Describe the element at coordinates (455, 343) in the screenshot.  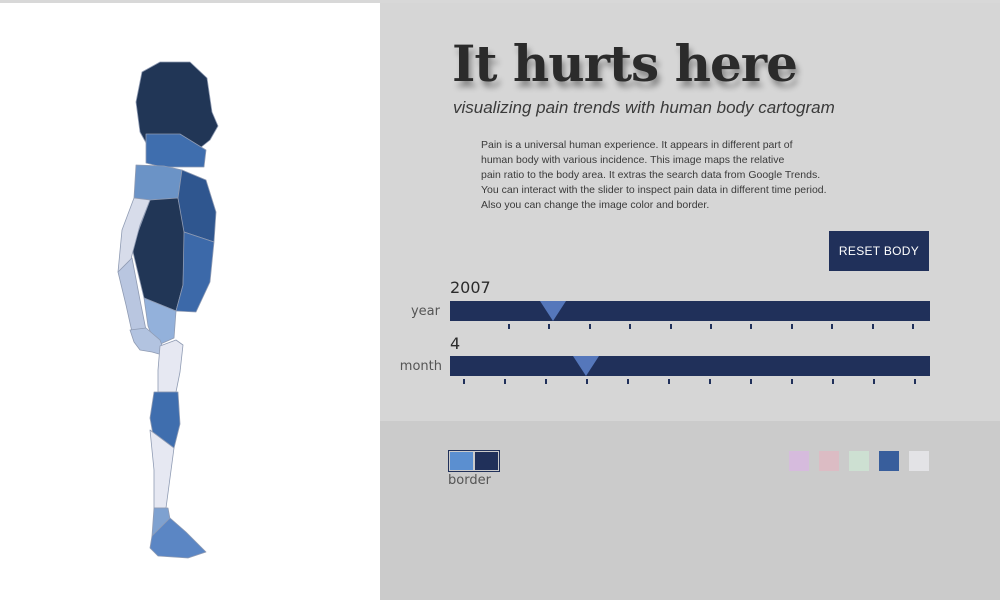
I see `month-value: 4` at that location.